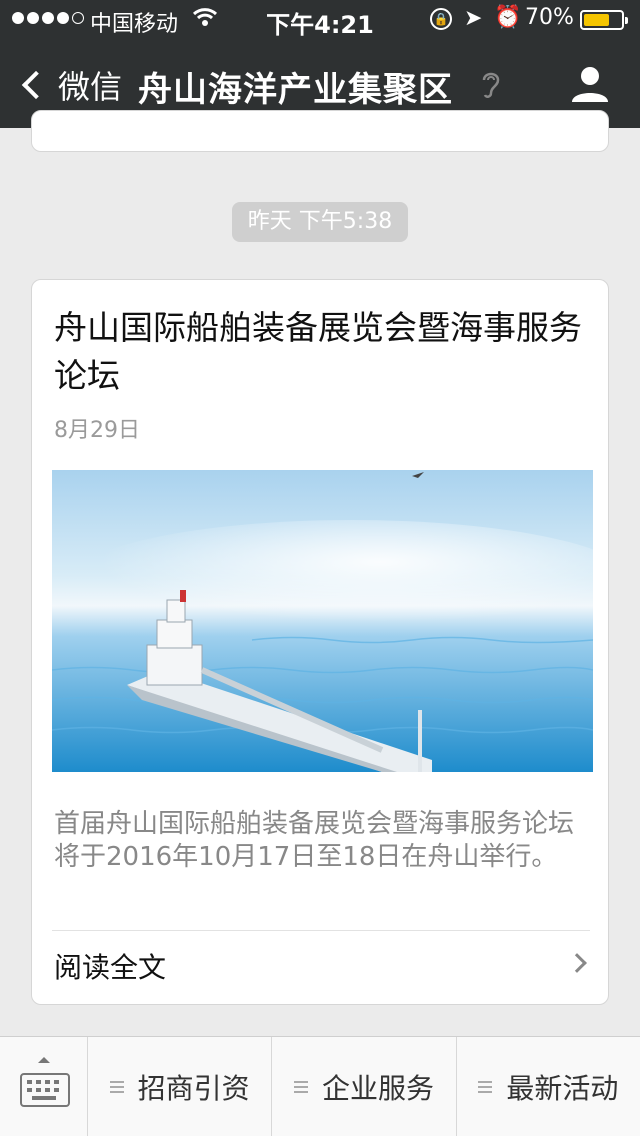 The image size is (640, 1136). I want to click on back-button: 微信, so click(70, 85).